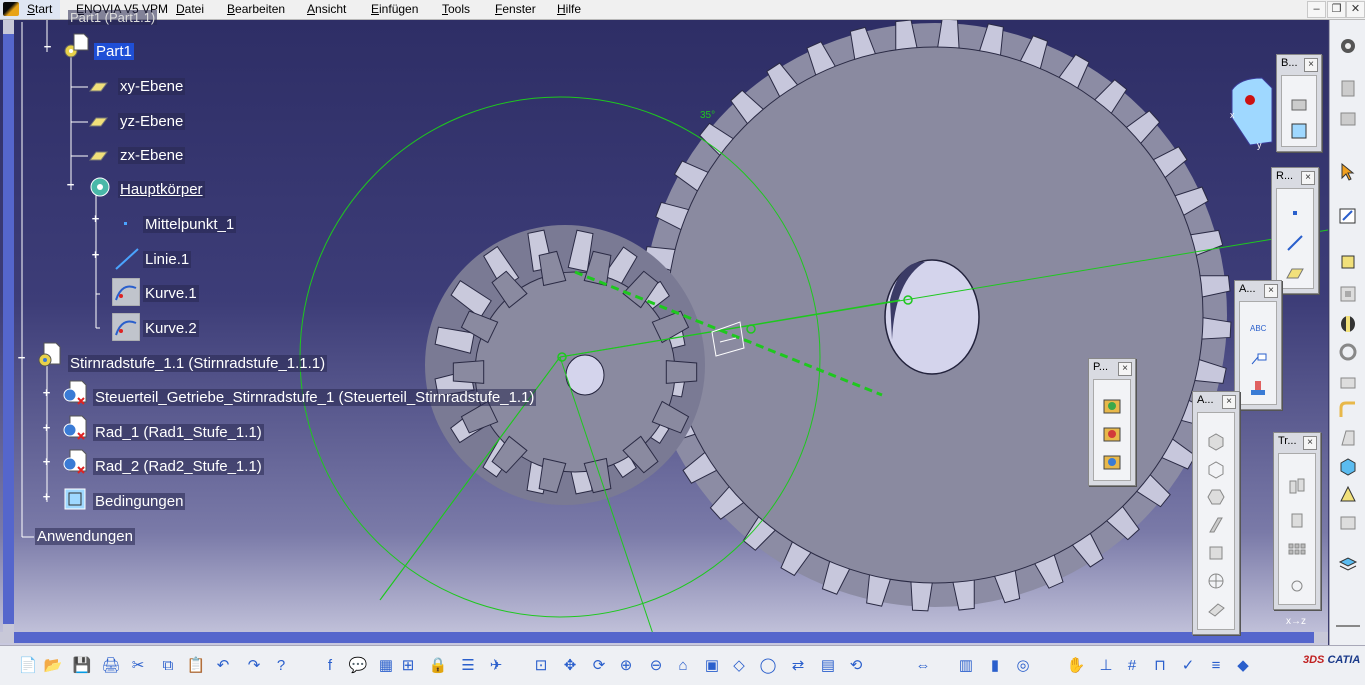 This screenshot has height=685, width=1365. Describe the element at coordinates (113, 17) in the screenshot. I see `tree-item-part1-partial: Part1 (Part1.1)` at that location.